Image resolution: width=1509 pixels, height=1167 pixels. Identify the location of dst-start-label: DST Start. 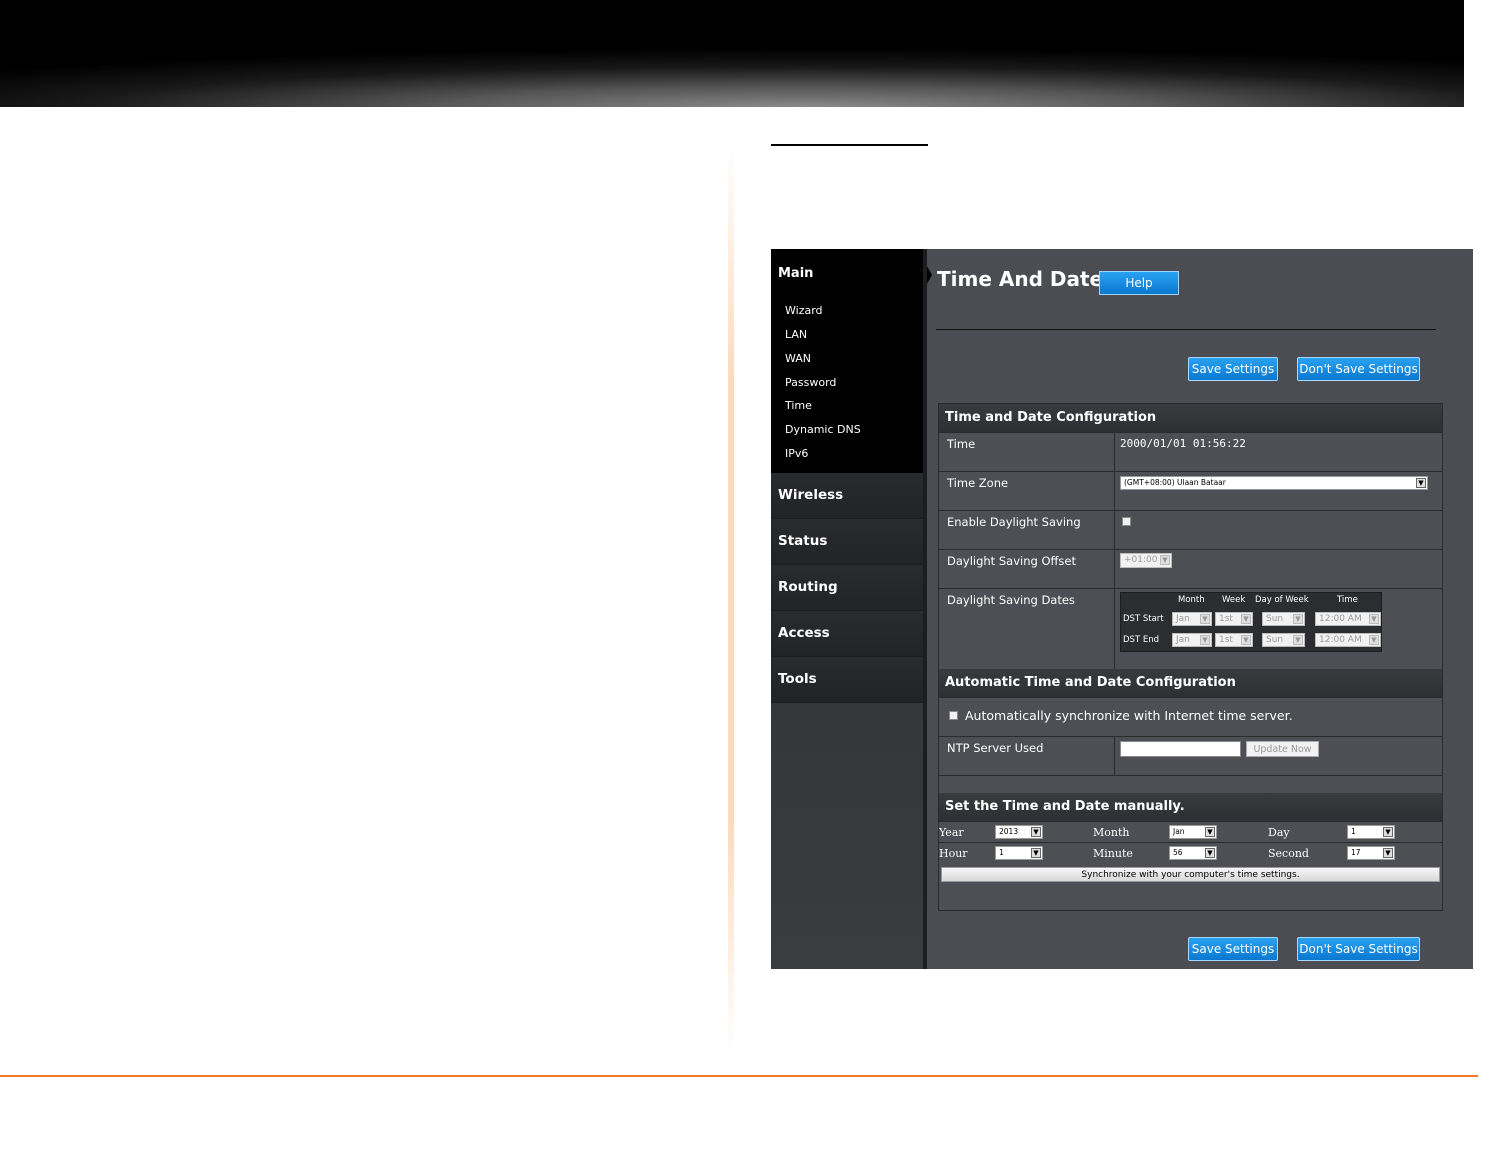
(1143, 619).